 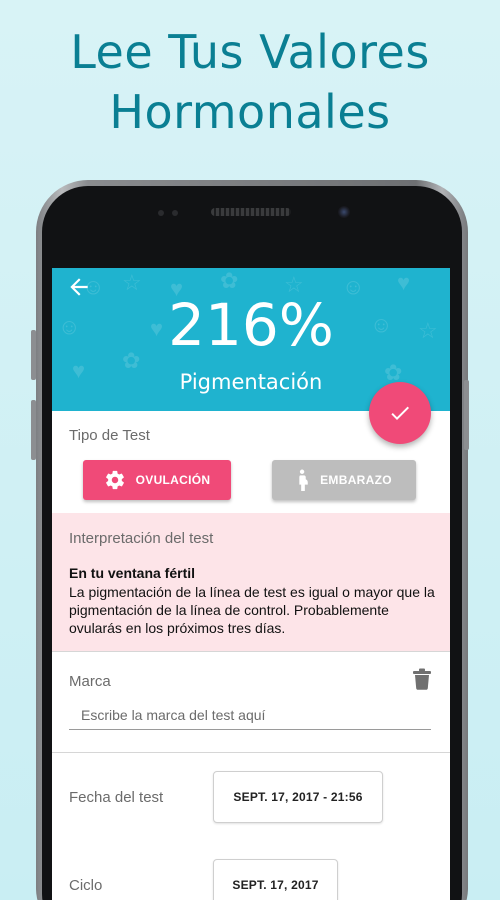 I want to click on gear-flower-icon, so click(x=114, y=480).